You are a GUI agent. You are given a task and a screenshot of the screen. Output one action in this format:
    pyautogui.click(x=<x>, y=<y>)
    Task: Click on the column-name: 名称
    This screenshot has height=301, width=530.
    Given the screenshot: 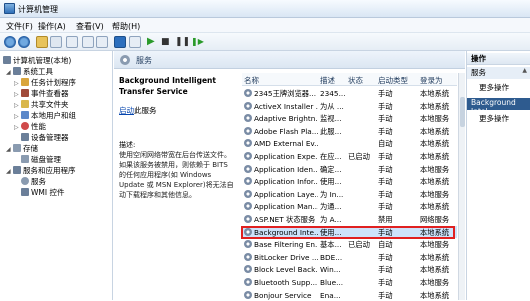 What is the action you would take?
    pyautogui.click(x=251, y=80)
    